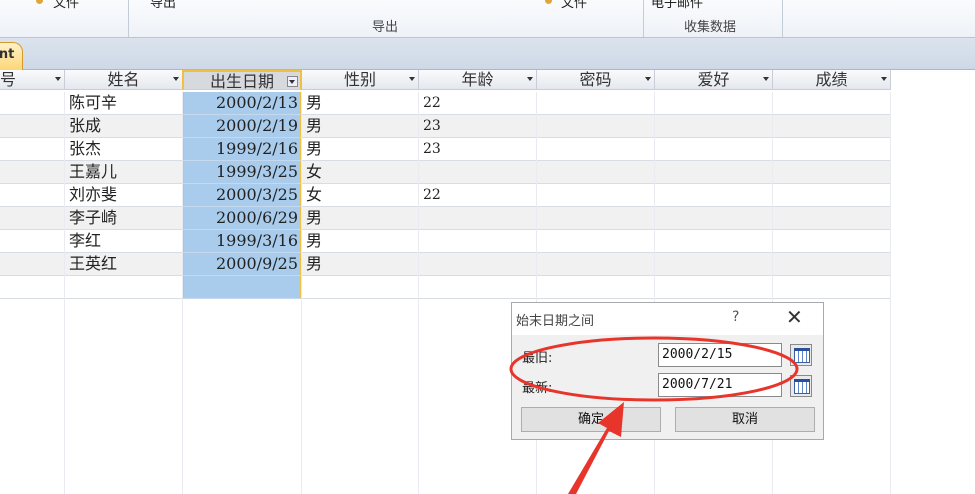 The width and height of the screenshot is (975, 494). Describe the element at coordinates (242, 172) in the screenshot. I see `cell-birthdate: 1999/3/25` at that location.